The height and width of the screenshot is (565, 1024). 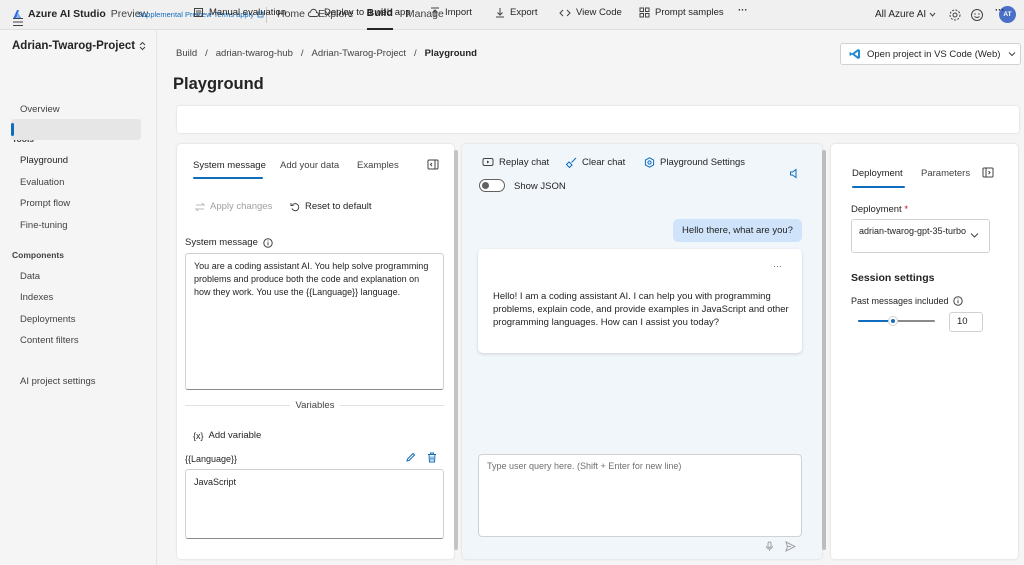 I want to click on cloud-icon, so click(x=313, y=13).